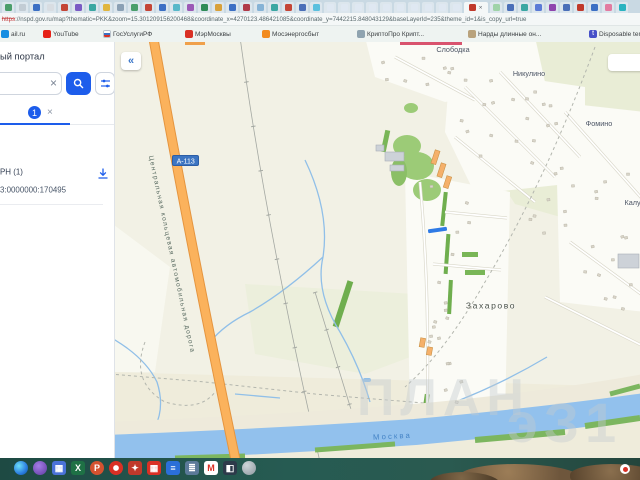  I want to click on edge-icon, so click(21, 468).